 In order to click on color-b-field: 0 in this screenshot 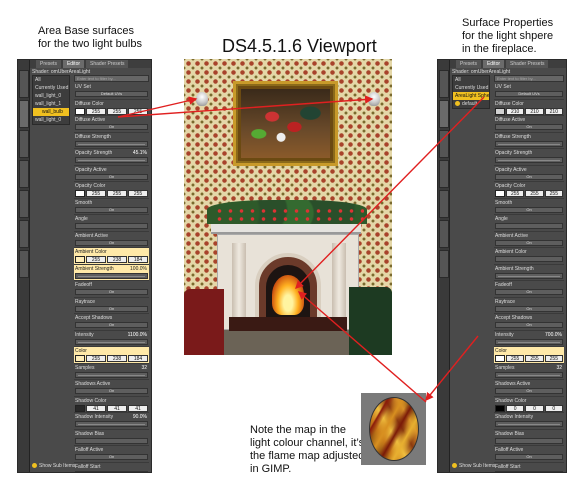, I will do `click(553, 408)`.